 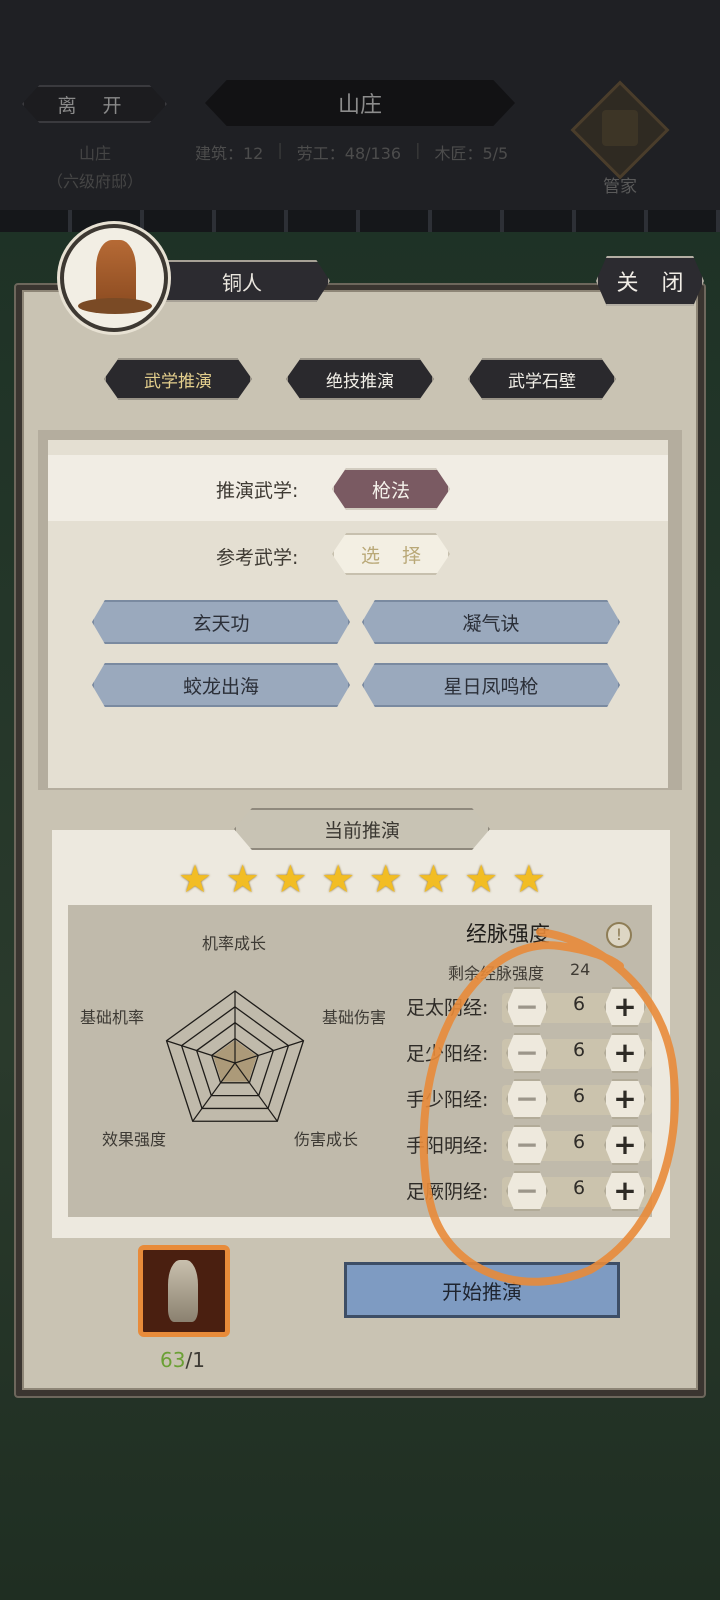 What do you see at coordinates (257, 558) in the screenshot?
I see `reference-label: 参考武学:` at bounding box center [257, 558].